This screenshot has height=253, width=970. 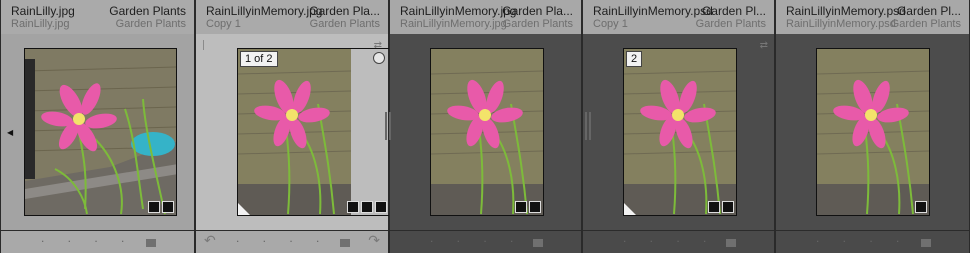 I want to click on select-circle-icon, so click(x=379, y=58).